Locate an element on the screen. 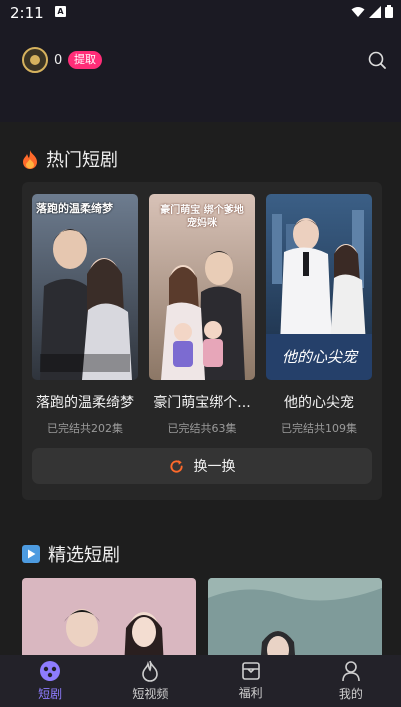  tab-profile: 我的 is located at coordinates (351, 681).